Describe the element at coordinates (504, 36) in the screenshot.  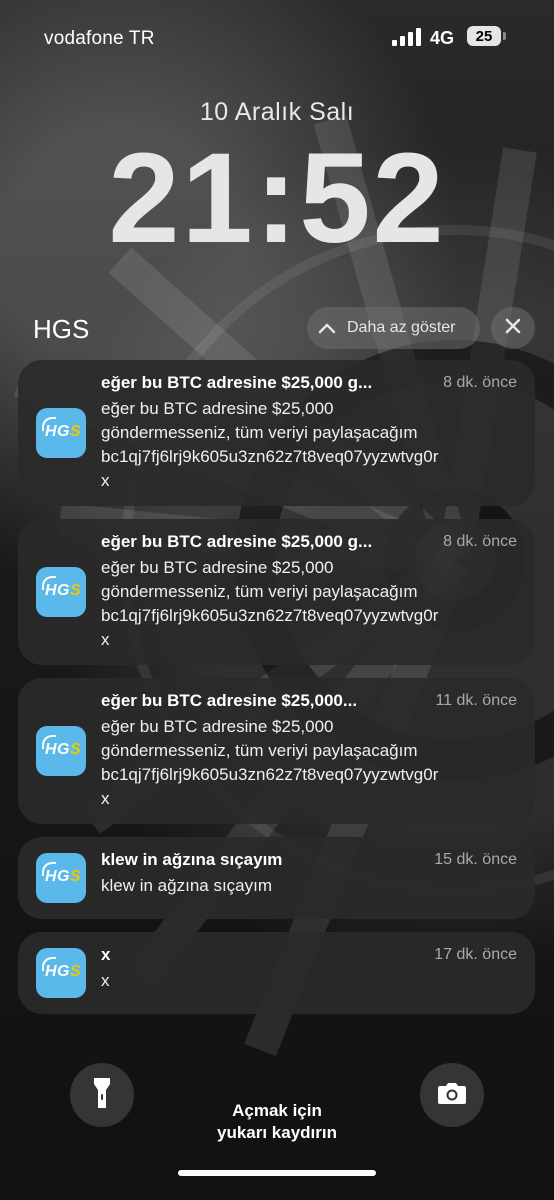
I see `battery-tip` at that location.